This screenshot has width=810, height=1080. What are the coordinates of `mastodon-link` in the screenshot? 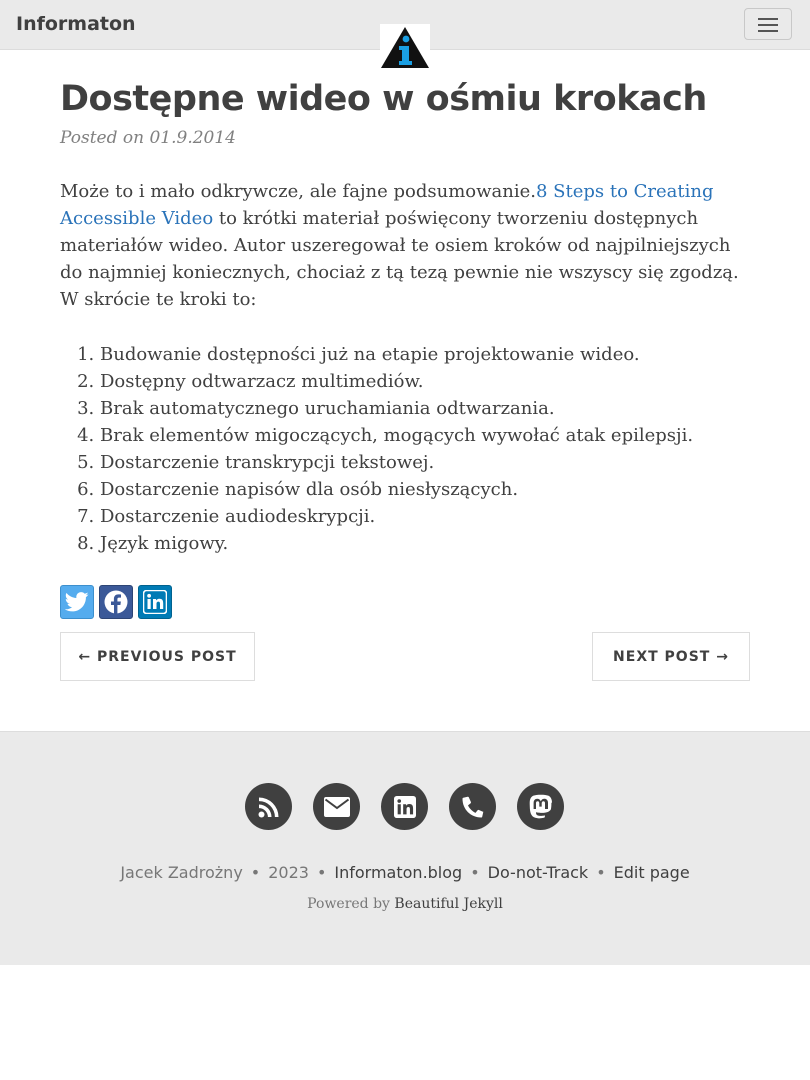 It's located at (540, 806).